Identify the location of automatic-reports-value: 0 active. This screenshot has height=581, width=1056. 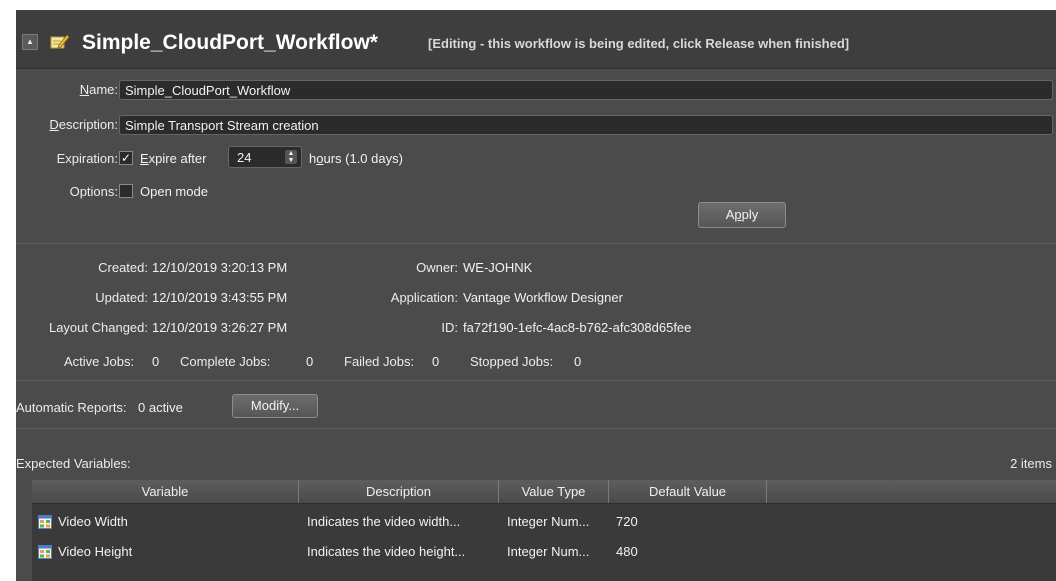
(160, 407).